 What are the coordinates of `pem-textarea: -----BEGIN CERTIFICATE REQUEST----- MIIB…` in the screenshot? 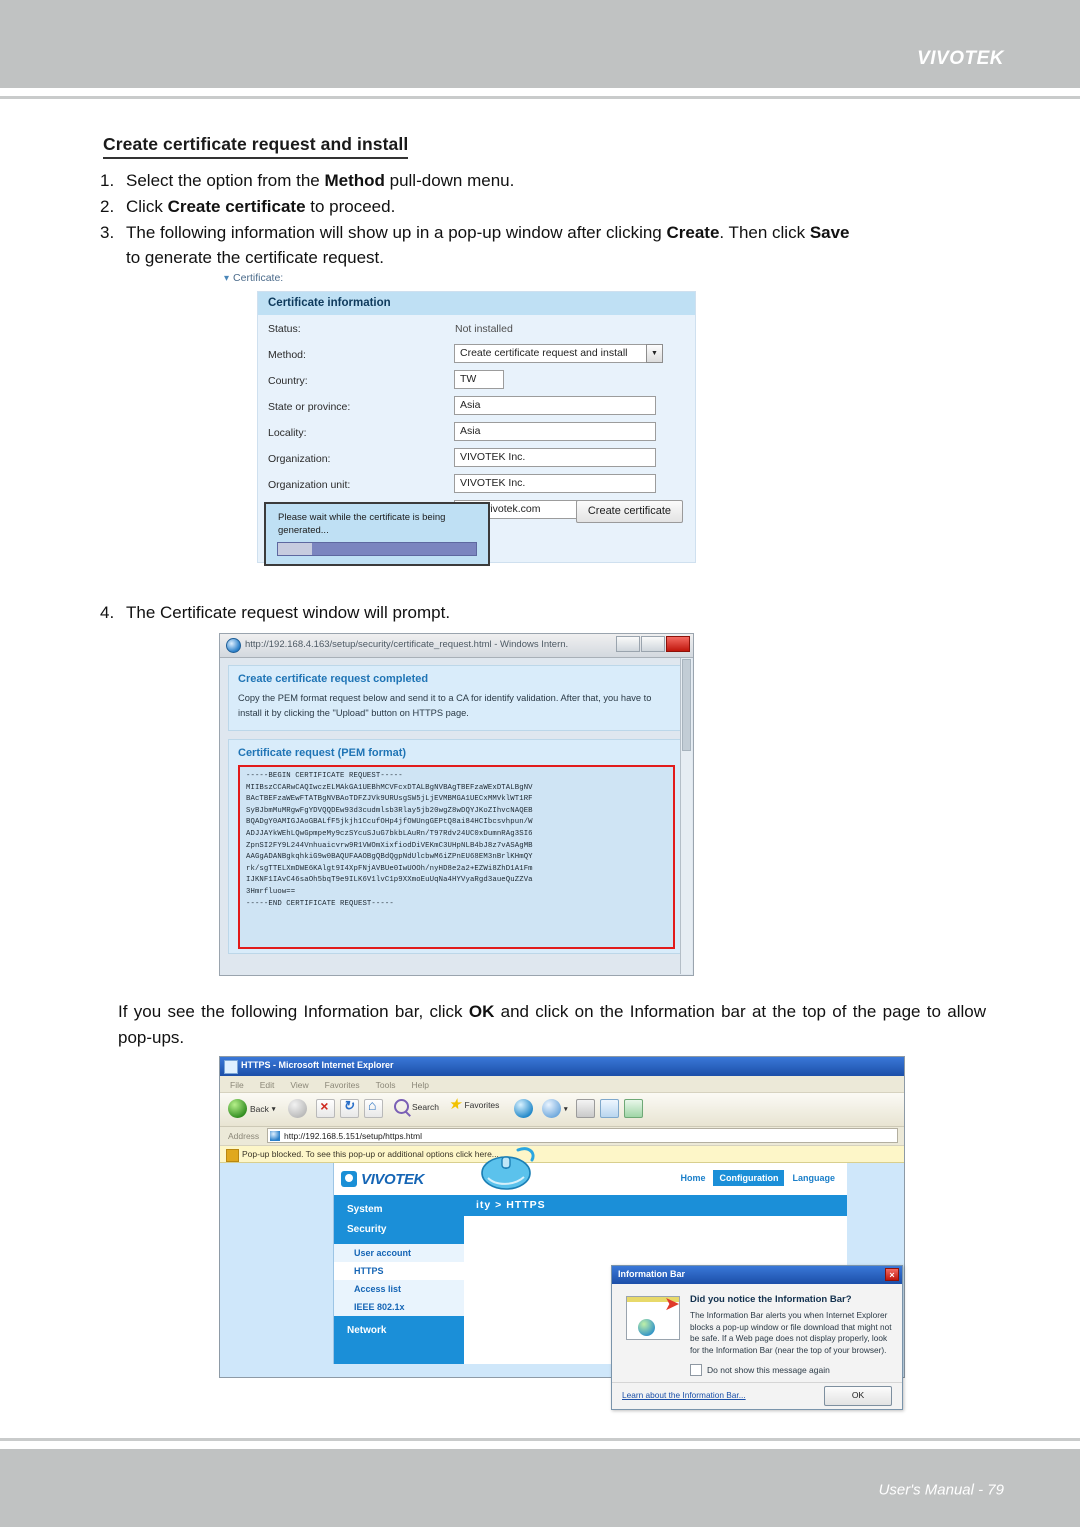 It's located at (456, 857).